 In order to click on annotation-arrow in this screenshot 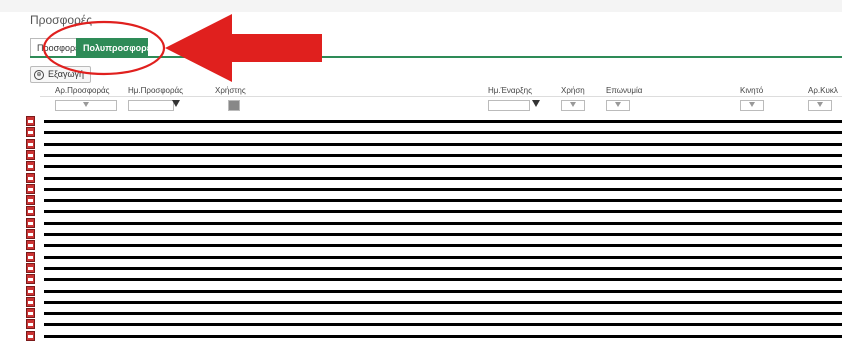, I will do `click(243, 48)`.